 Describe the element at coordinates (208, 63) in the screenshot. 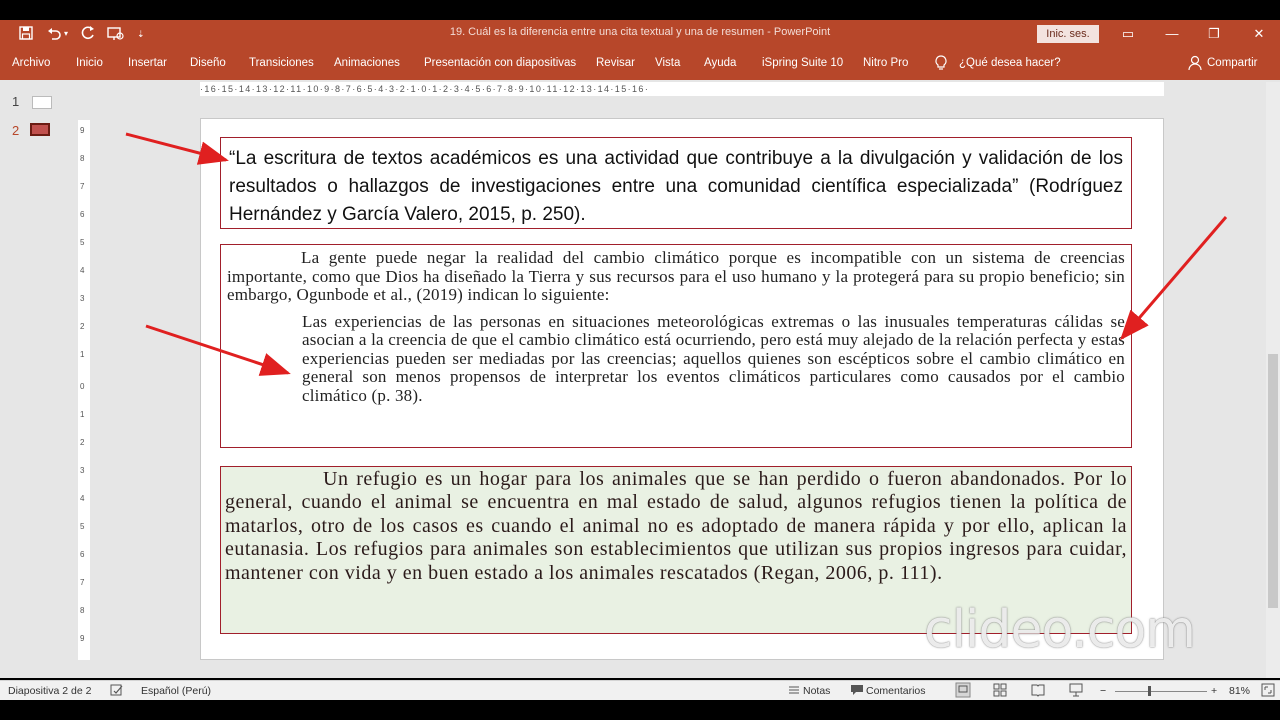

I see `tab-diseno: Diseño` at that location.